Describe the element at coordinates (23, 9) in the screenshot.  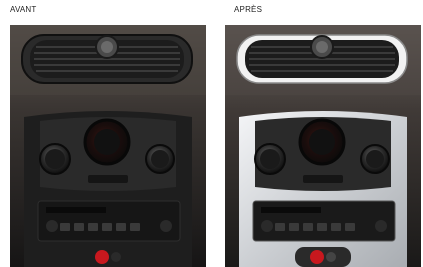
I see `label-before: AVANT` at that location.